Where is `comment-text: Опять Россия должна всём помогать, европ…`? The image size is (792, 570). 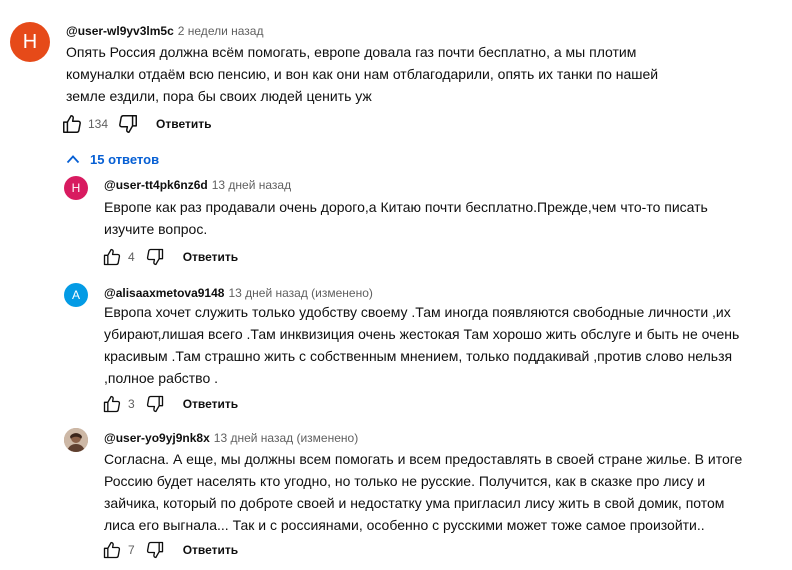
comment-text: Опять Россия должна всём помогать, европ… is located at coordinates (421, 74).